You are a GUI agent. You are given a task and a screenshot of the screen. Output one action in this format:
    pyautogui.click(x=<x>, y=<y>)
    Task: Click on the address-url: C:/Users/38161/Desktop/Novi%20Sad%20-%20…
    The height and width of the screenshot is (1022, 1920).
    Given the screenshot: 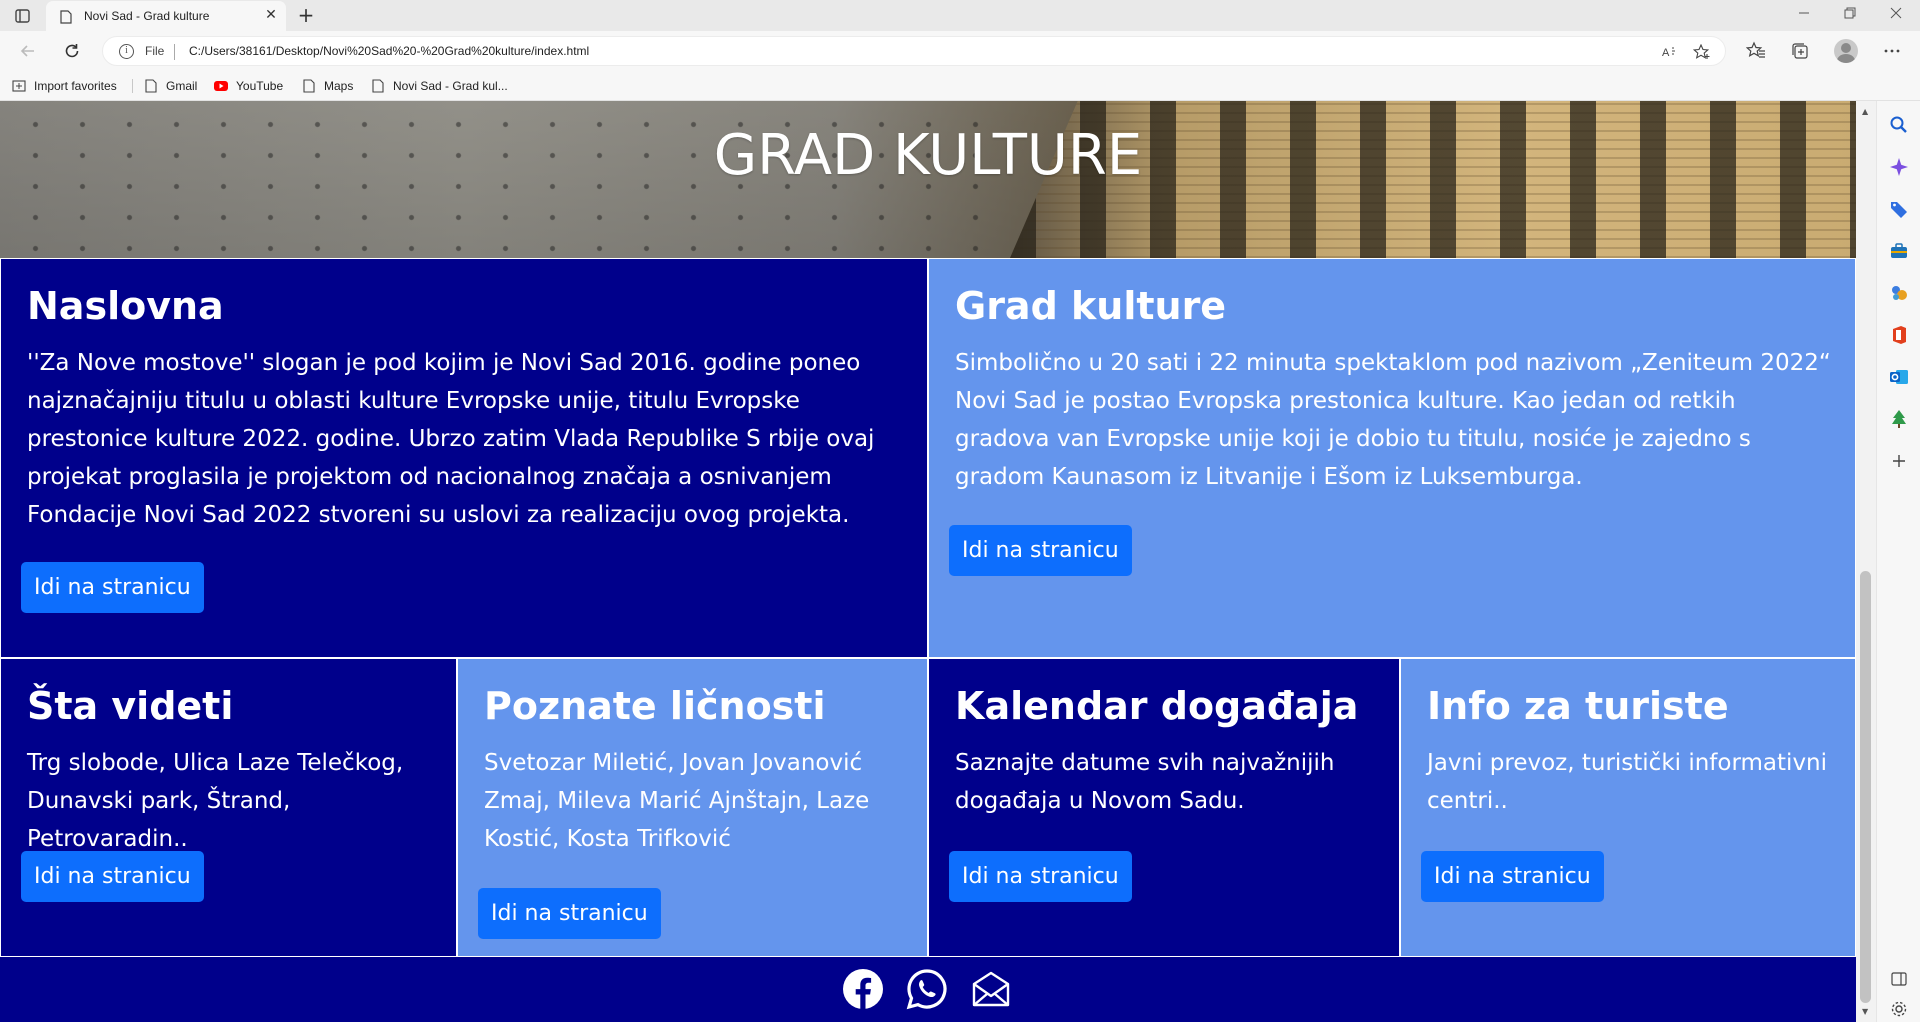 What is the action you would take?
    pyautogui.click(x=389, y=51)
    